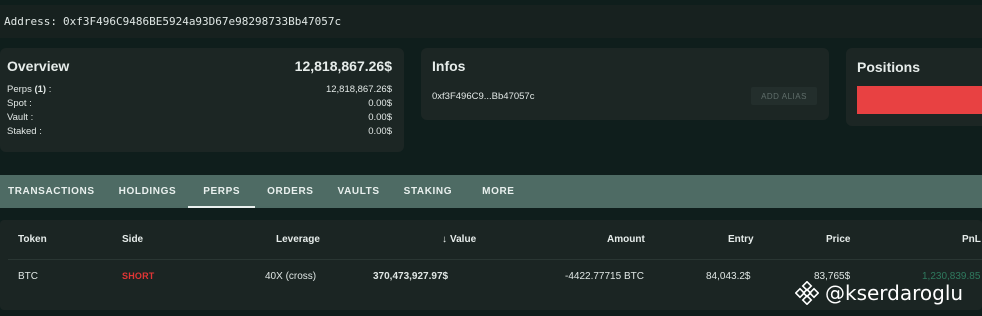  I want to click on positions-card: Positions, so click(914, 87).